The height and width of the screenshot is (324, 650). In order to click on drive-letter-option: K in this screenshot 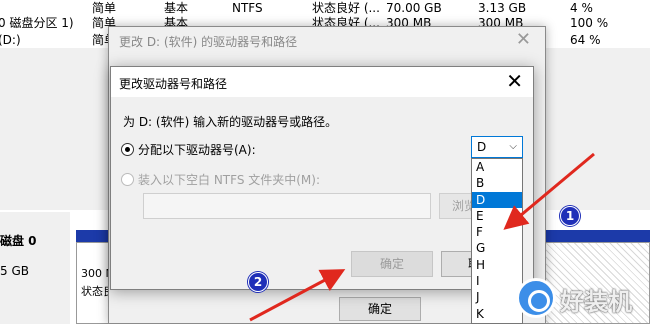, I will do `click(497, 314)`.